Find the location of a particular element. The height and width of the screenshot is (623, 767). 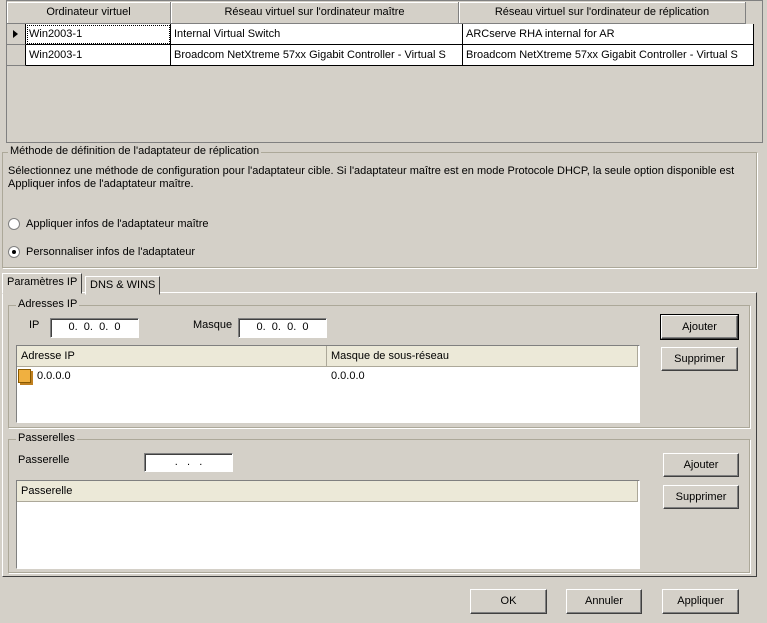

ip-list-header-mask: Masque de sous-réseau is located at coordinates (482, 356).